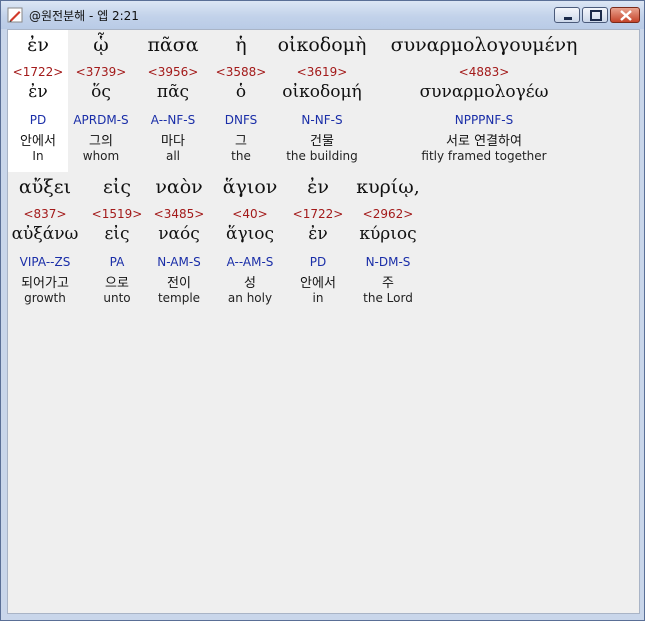 This screenshot has height=621, width=645. Describe the element at coordinates (101, 72) in the screenshot. I see `strong-number: <3739>` at that location.